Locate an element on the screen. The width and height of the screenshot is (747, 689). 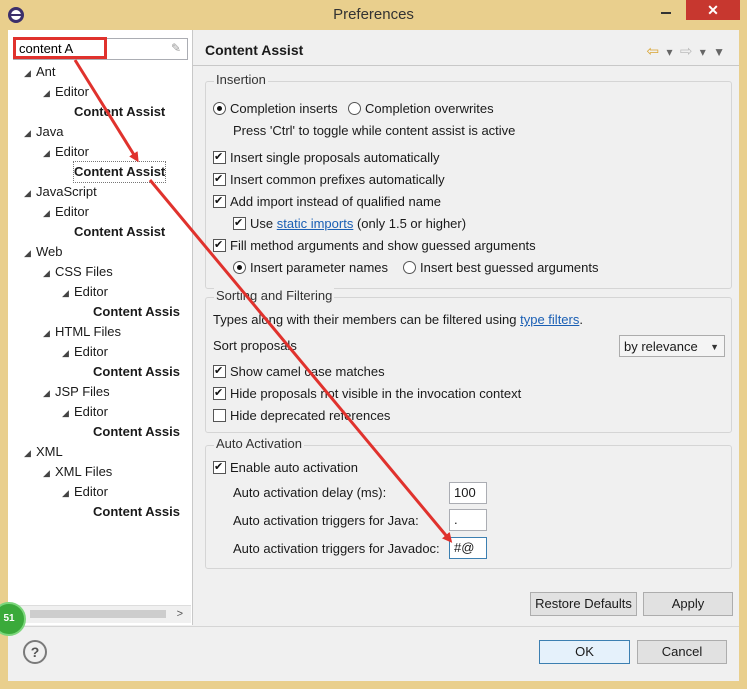
sort-proposals-select: by relevance ▼ is located at coordinates (672, 346).